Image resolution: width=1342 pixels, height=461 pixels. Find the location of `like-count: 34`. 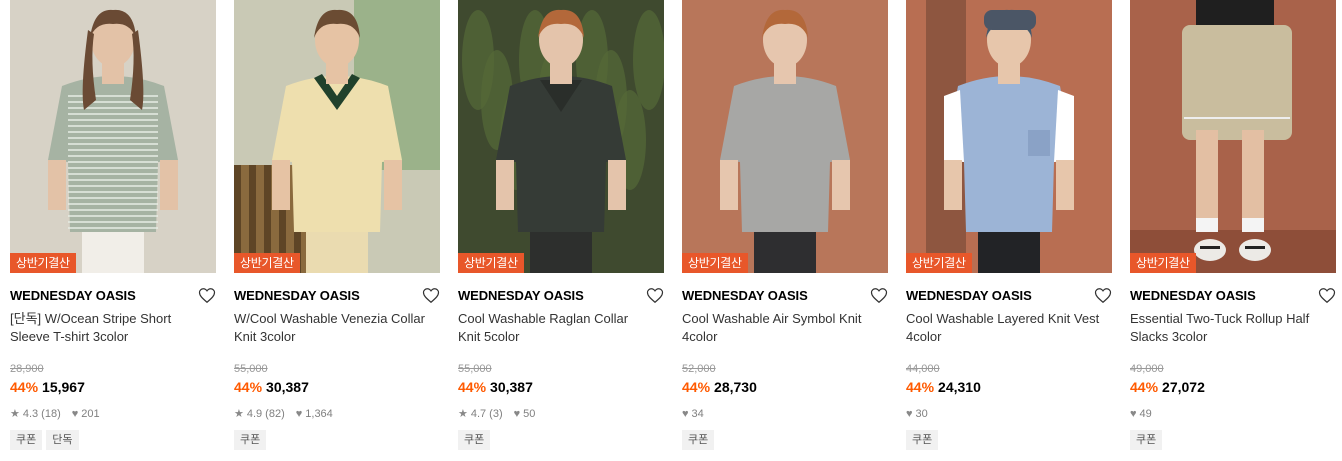

like-count: 34 is located at coordinates (697, 414).